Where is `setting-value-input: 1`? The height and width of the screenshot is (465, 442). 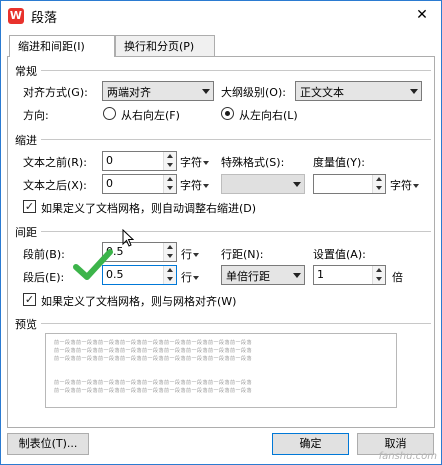 setting-value-input: 1 is located at coordinates (349, 275).